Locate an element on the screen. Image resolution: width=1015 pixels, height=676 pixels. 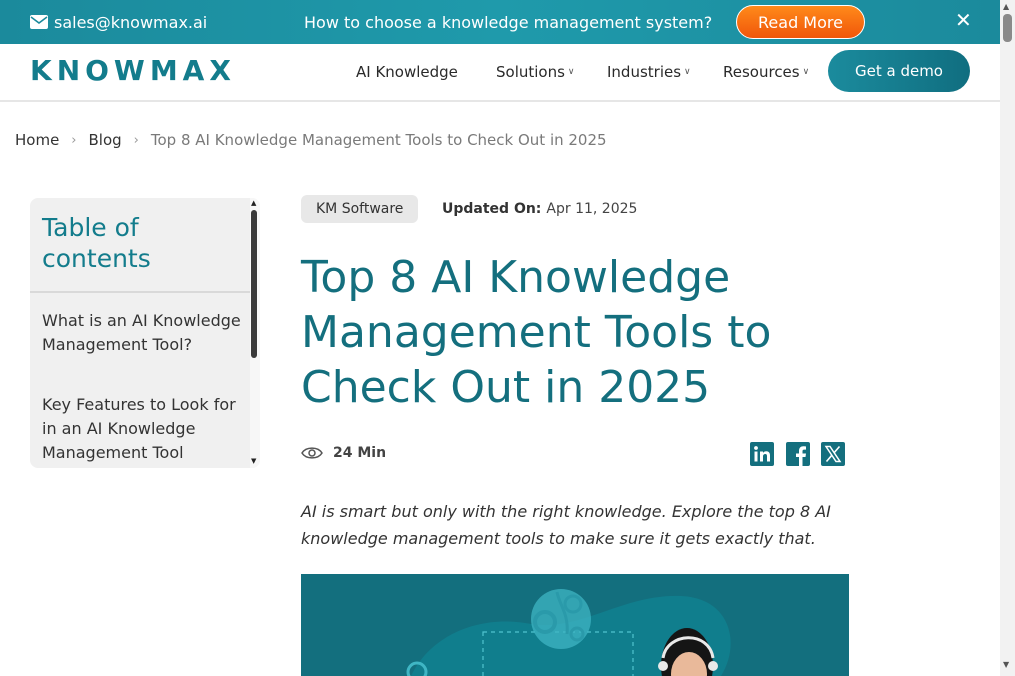
nav-ai-knowledge: AI Knowledge is located at coordinates (407, 72).